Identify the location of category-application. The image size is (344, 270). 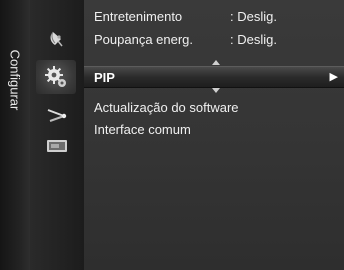
(57, 146).